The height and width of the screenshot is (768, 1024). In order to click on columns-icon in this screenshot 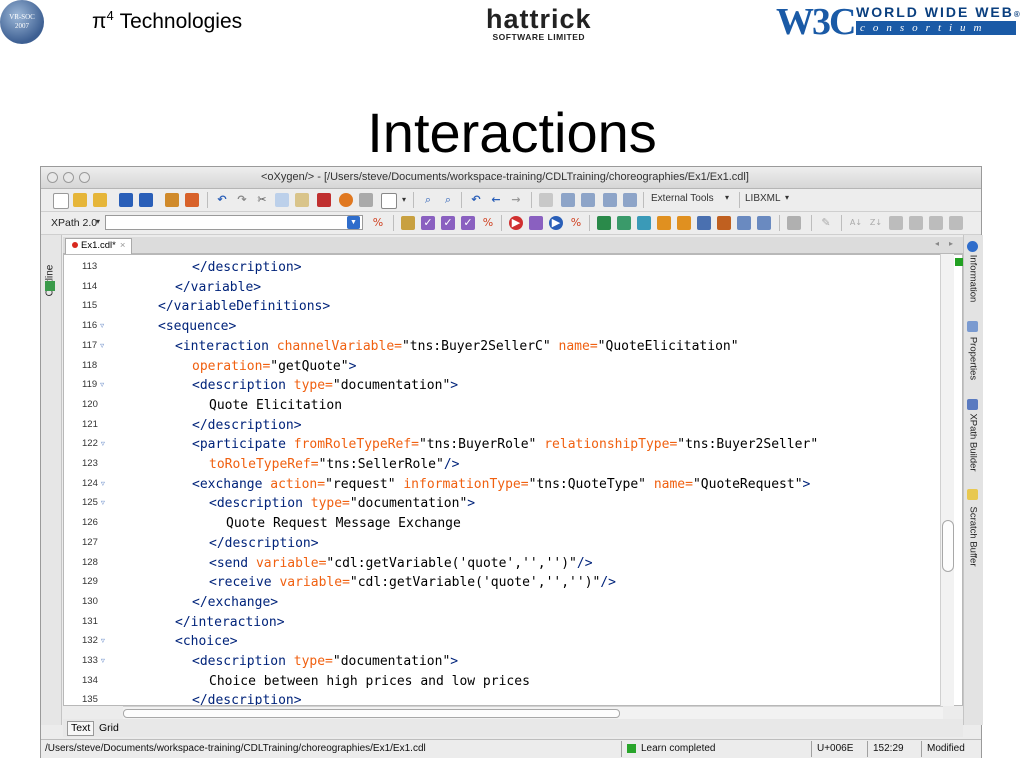, I will do `click(916, 223)`.